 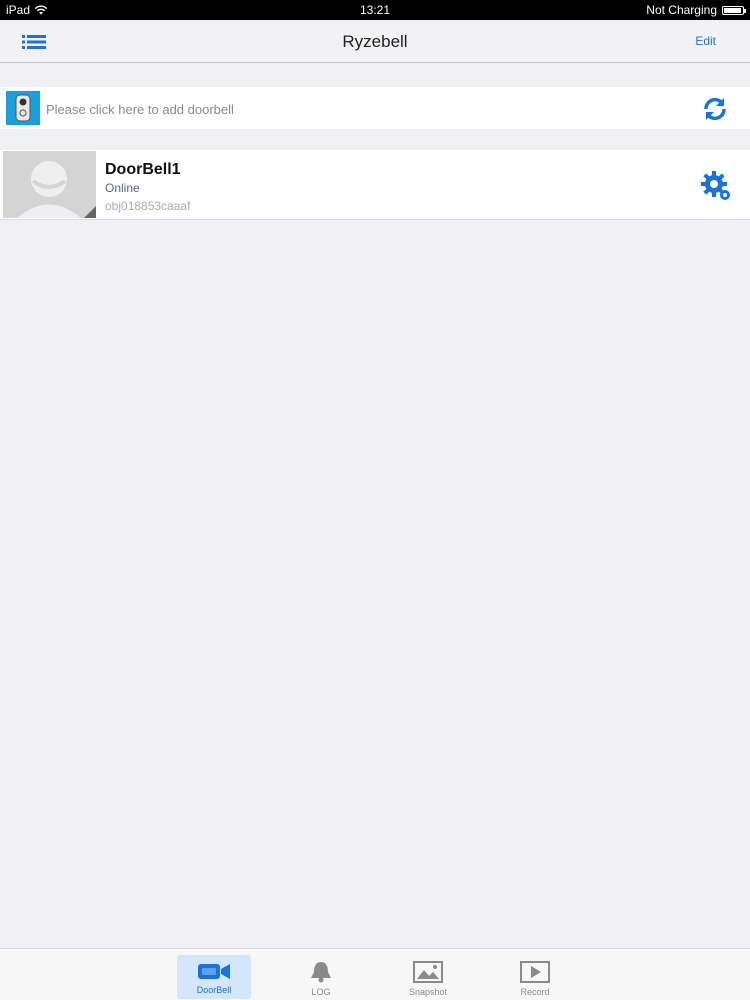 What do you see at coordinates (734, 10) in the screenshot?
I see `battery-icon` at bounding box center [734, 10].